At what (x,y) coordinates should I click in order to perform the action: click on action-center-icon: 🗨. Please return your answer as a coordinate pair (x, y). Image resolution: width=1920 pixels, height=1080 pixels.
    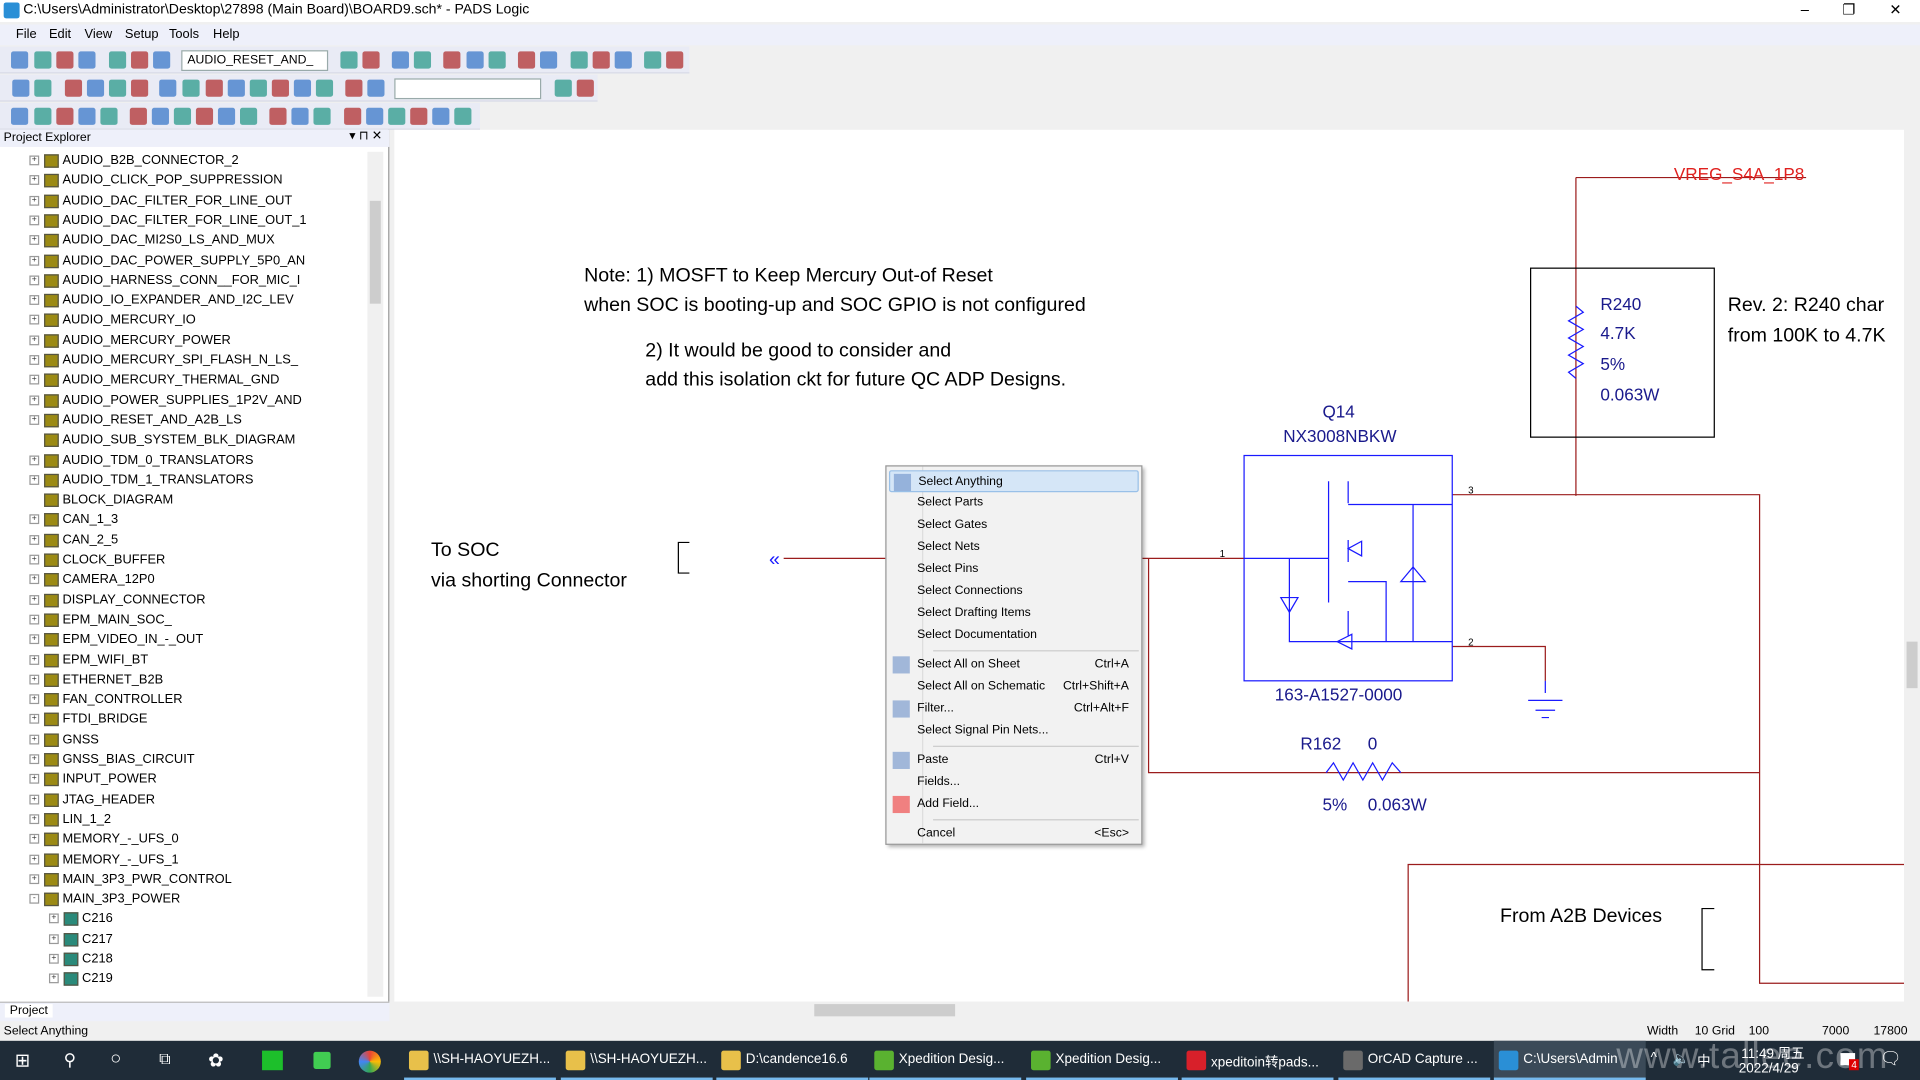
    Looking at the image, I should click on (1891, 1058).